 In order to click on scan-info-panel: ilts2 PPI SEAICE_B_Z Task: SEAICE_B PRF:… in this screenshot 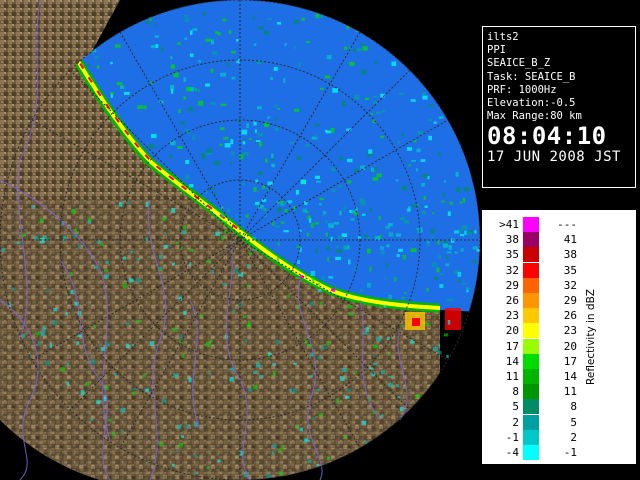, I will do `click(559, 107)`.